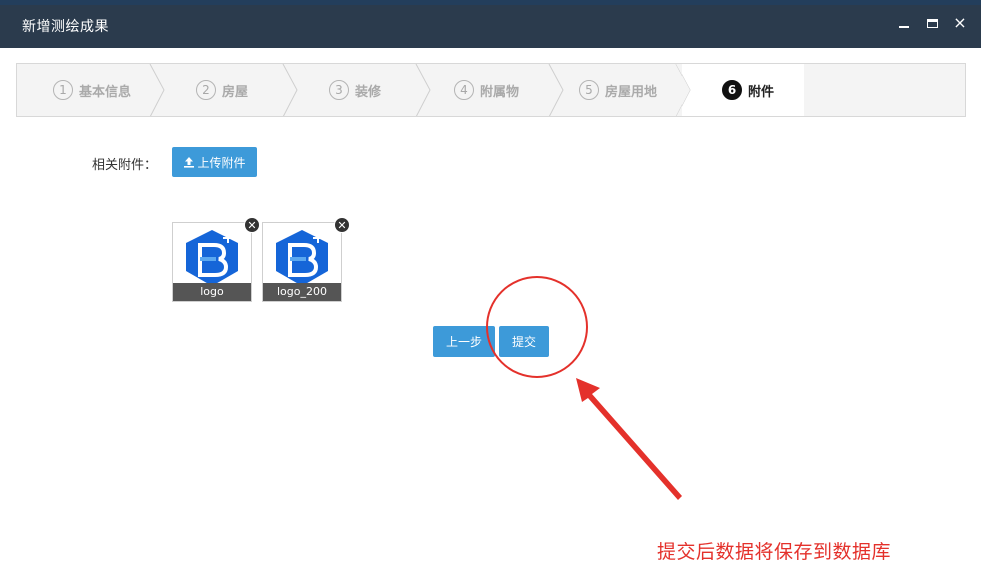 Image resolution: width=981 pixels, height=584 pixels. I want to click on attachment-filename: logo_200, so click(302, 292).